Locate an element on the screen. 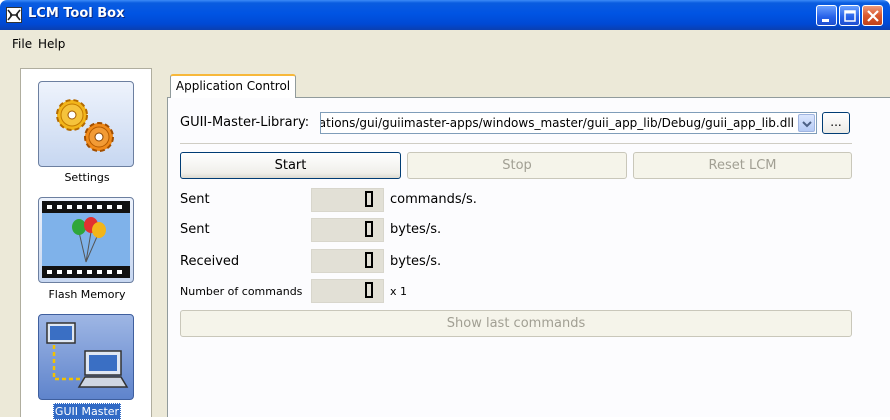  window-title: LCM Tool Box is located at coordinates (76, 13).